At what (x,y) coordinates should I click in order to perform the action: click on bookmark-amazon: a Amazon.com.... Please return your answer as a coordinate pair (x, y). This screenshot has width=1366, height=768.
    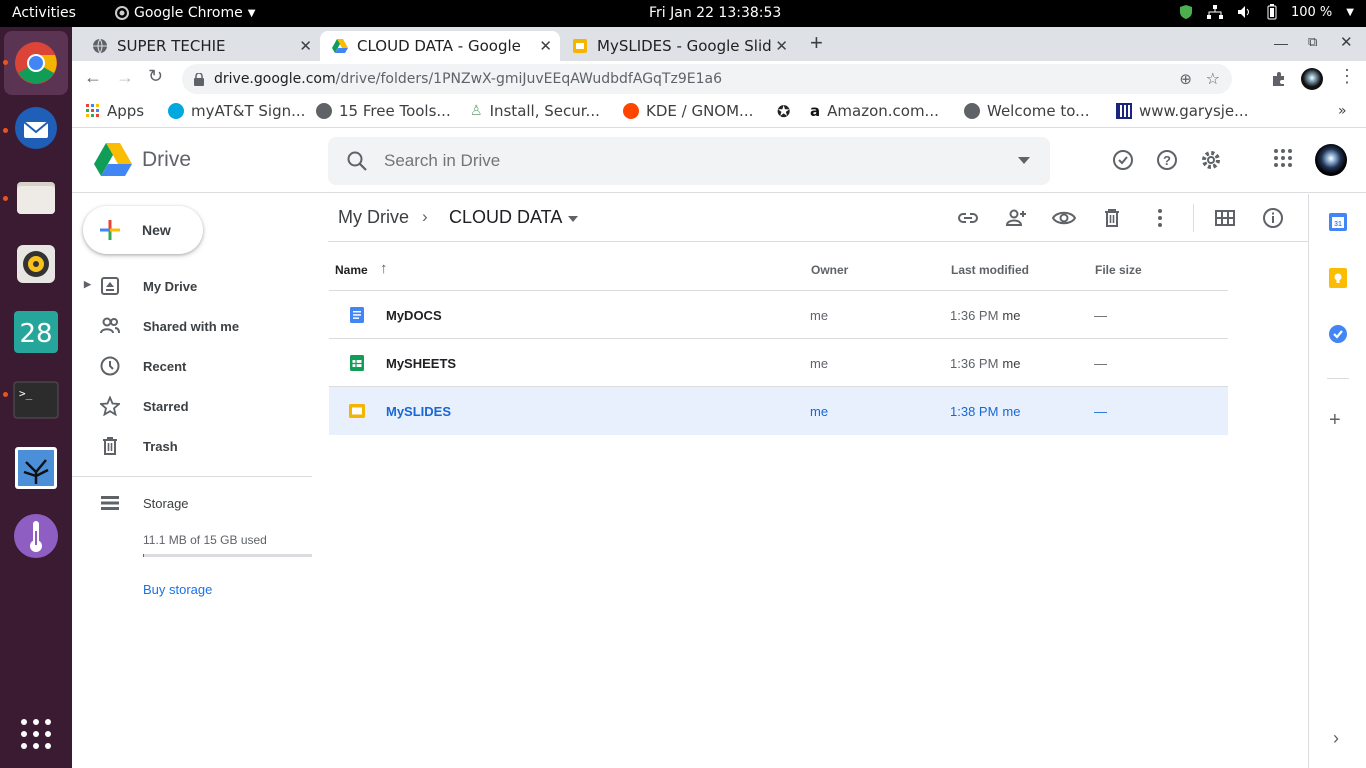
    Looking at the image, I should click on (874, 111).